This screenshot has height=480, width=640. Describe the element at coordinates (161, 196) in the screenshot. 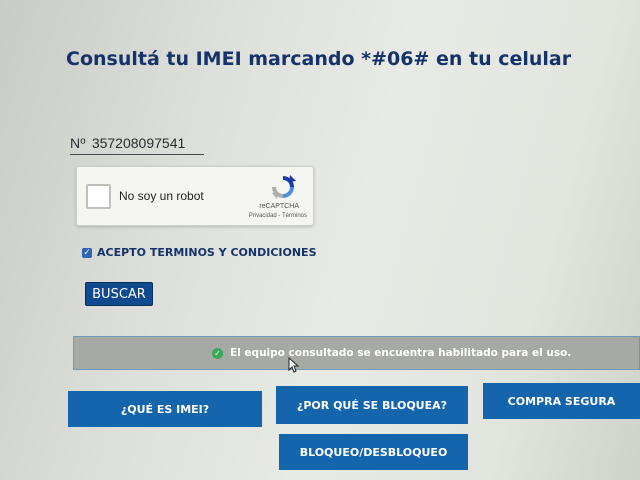

I see `recaptcha-label: No soy un robot` at that location.